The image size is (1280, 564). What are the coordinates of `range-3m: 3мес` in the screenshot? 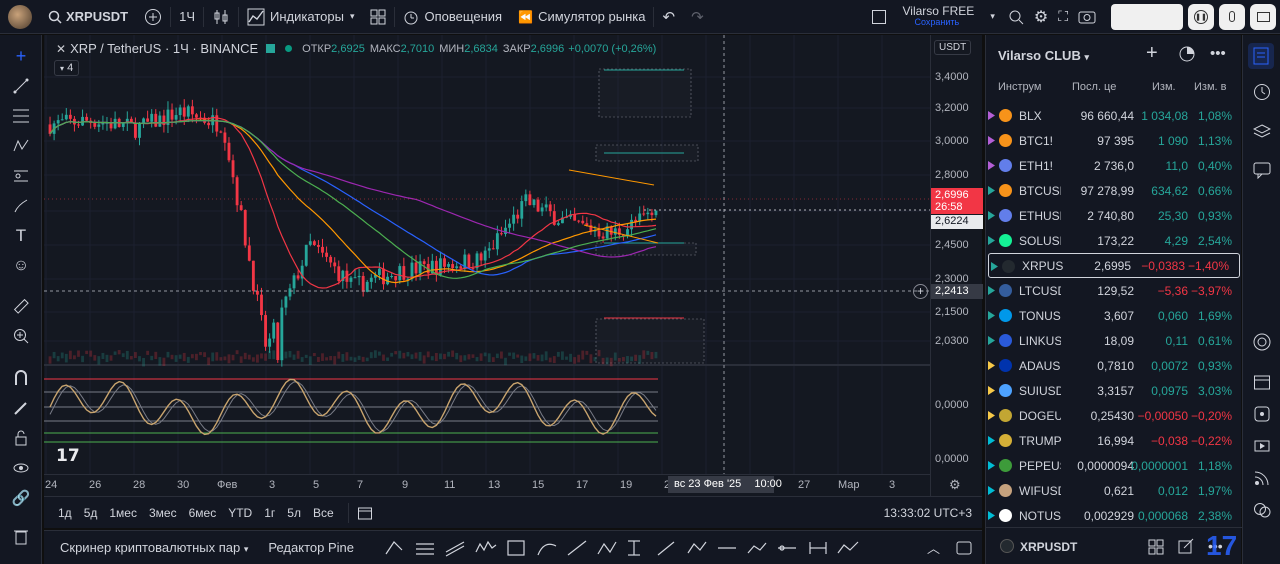 It's located at (163, 513).